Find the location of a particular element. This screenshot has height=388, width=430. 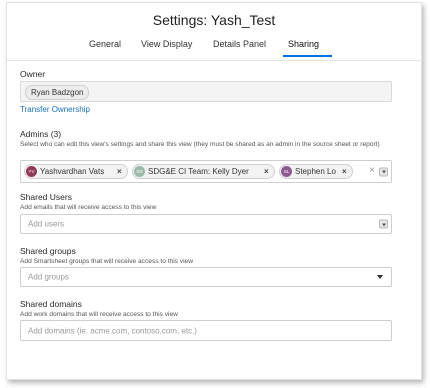

admin-chip: YV Yashvardhan Vats × is located at coordinates (76, 171).